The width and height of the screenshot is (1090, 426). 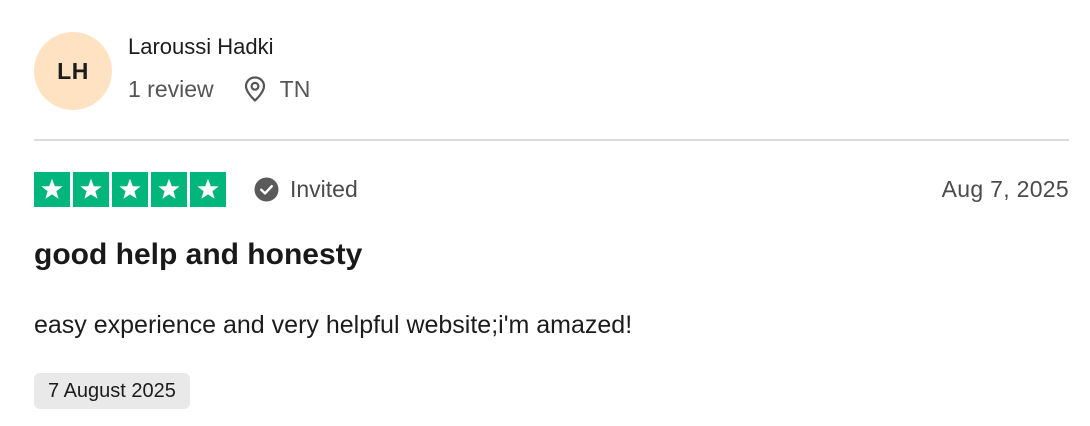 I want to click on review-date: Aug 7, 2025, so click(x=1005, y=188).